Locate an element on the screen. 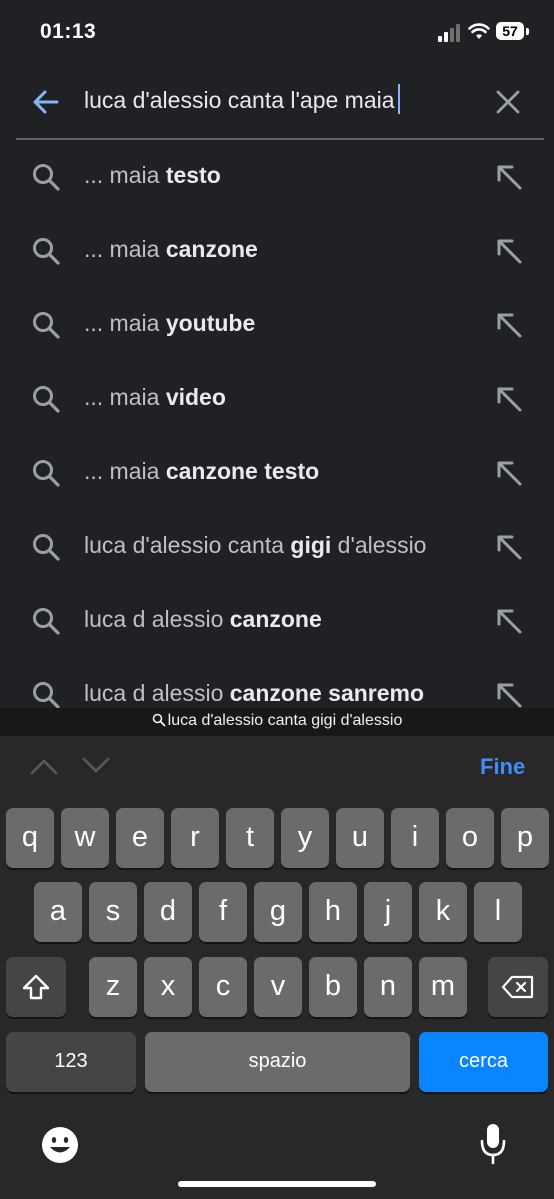  key-j: j is located at coordinates (388, 912).